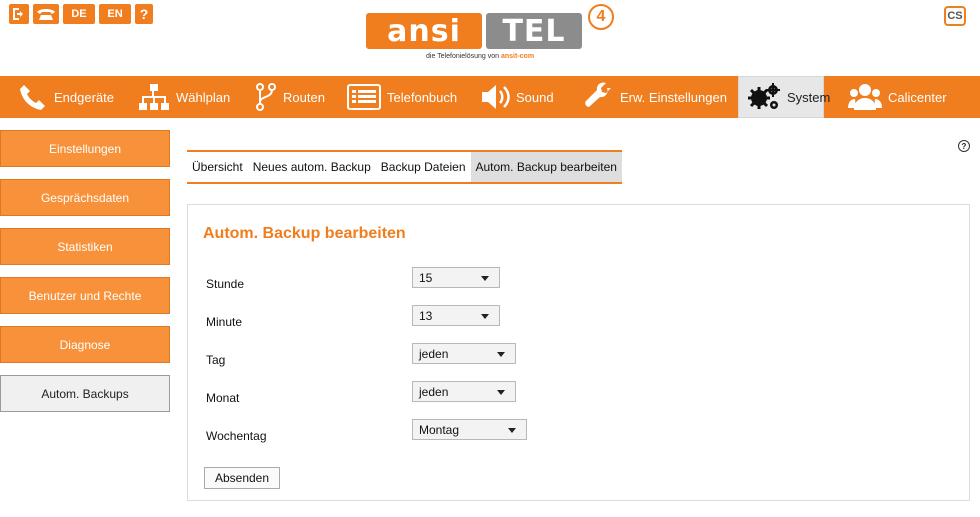  What do you see at coordinates (46, 14) in the screenshot?
I see `telephone-icon` at bounding box center [46, 14].